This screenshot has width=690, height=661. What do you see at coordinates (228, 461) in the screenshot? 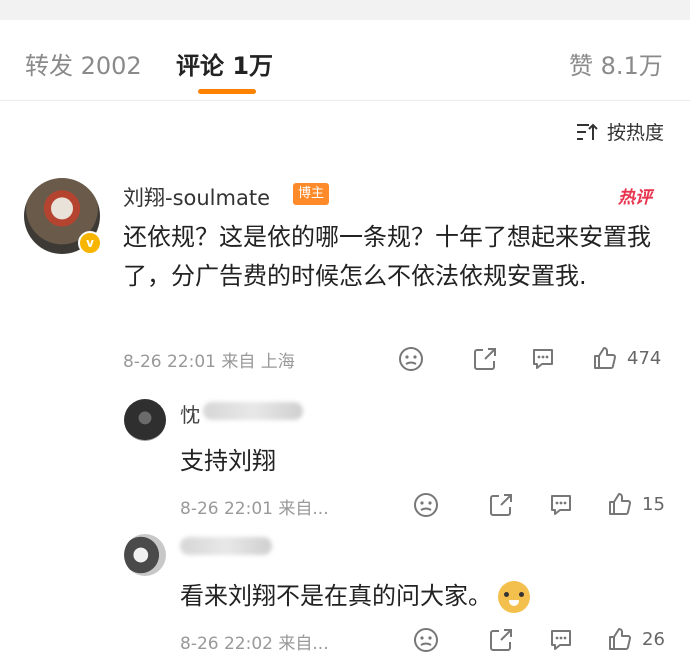
I see `reply-text: 支持刘翔` at bounding box center [228, 461].